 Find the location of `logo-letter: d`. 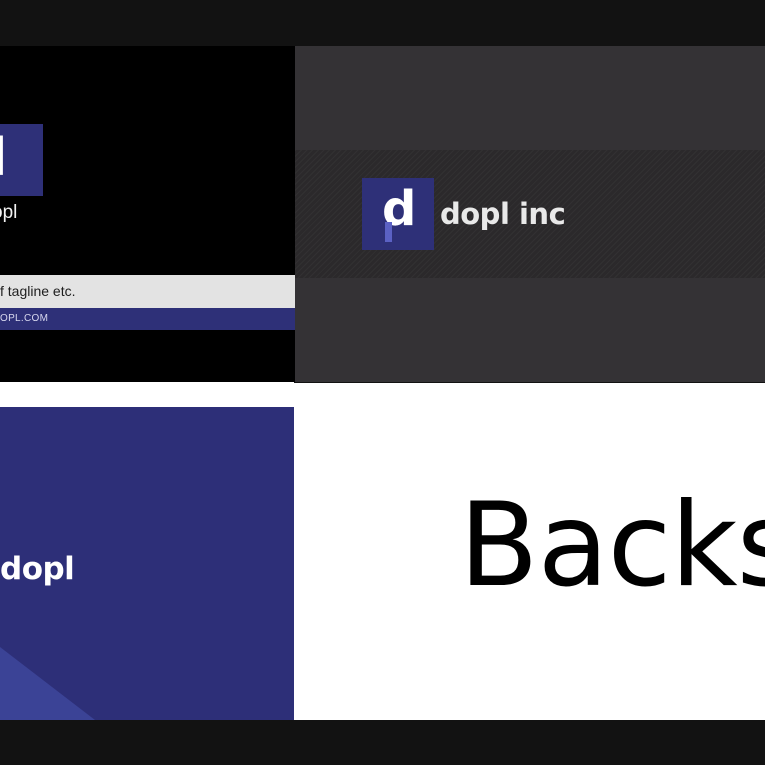

logo-letter: d is located at coordinates (3, 158).